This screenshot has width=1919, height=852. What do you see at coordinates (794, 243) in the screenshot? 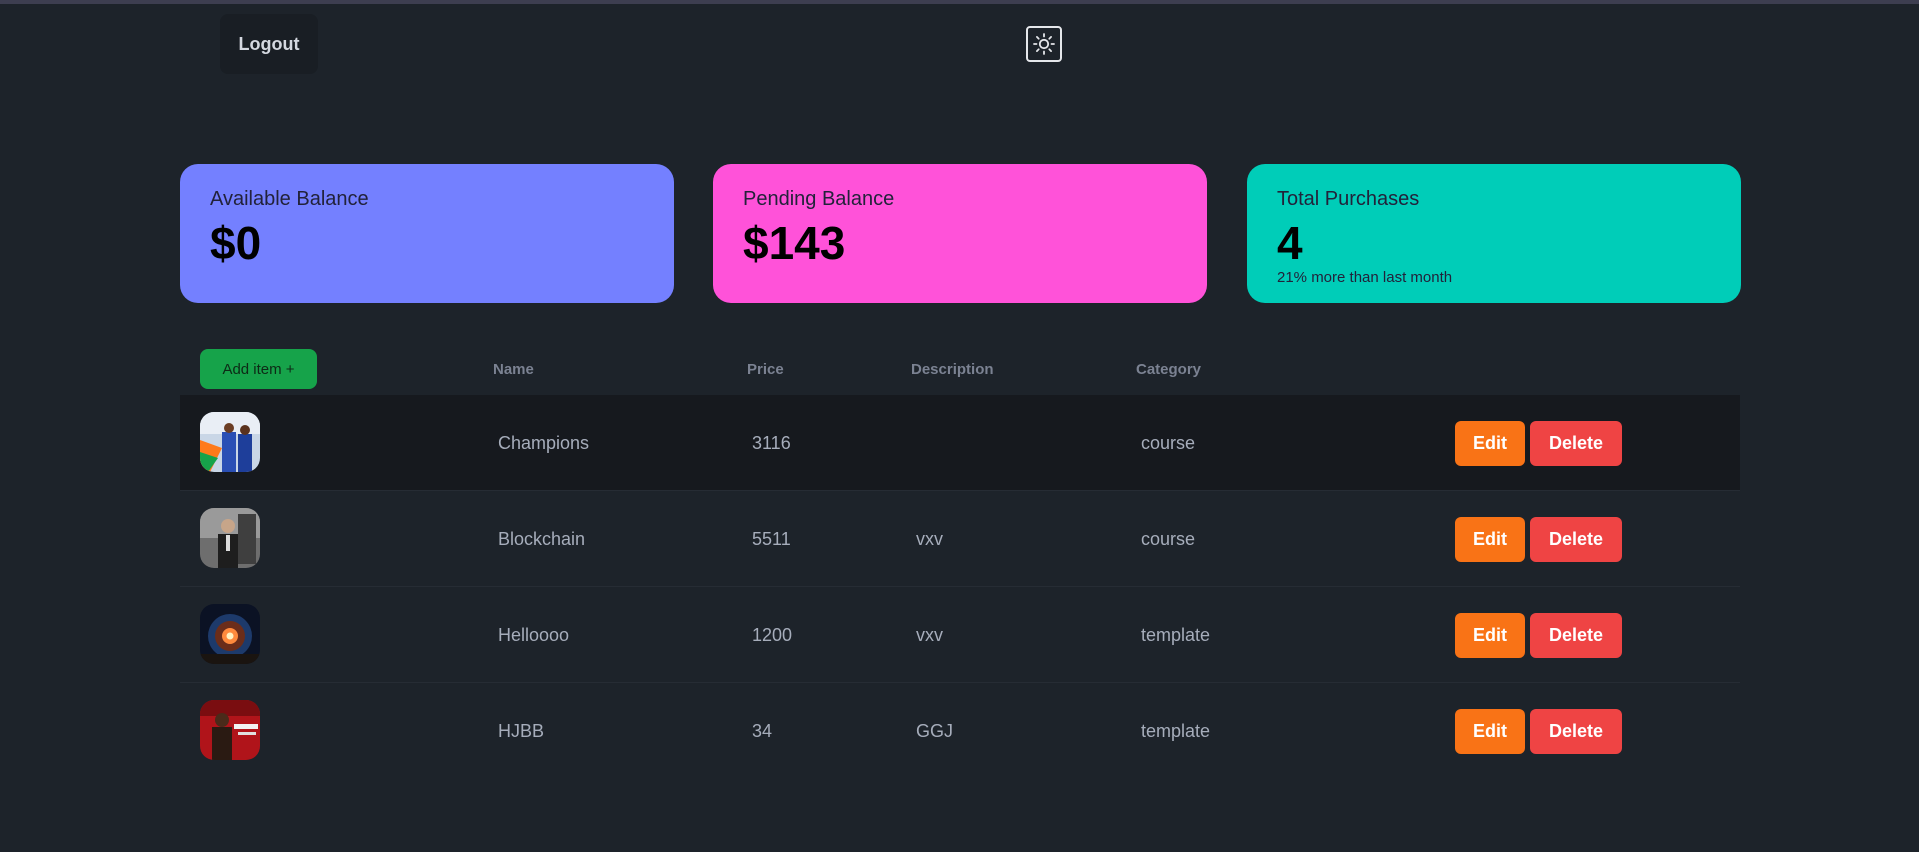
I see `stat-value: $143` at bounding box center [794, 243].